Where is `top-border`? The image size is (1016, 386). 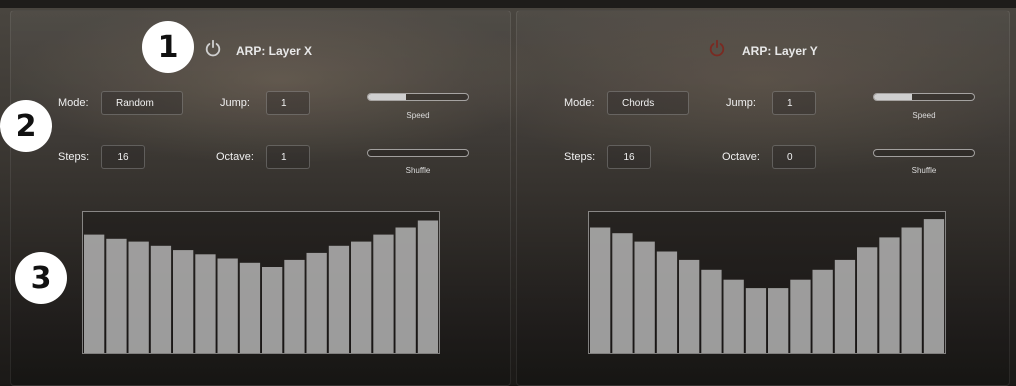
top-border is located at coordinates (508, 4).